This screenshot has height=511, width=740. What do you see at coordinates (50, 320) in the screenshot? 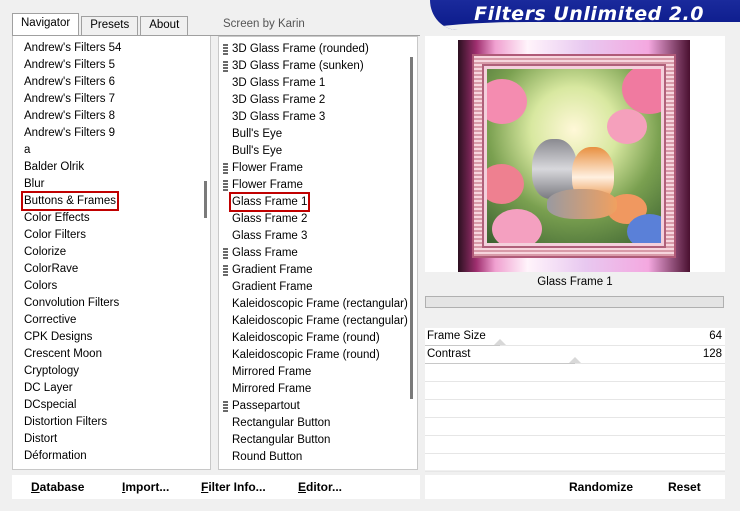
I see `category-item: Corrective` at bounding box center [50, 320].